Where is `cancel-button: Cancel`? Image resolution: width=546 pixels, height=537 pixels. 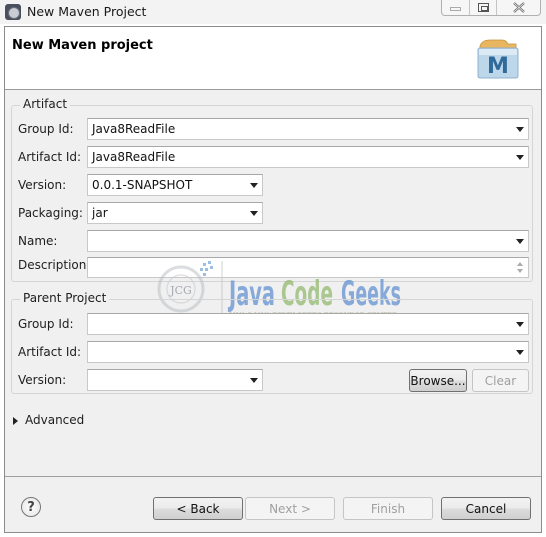 cancel-button: Cancel is located at coordinates (486, 508).